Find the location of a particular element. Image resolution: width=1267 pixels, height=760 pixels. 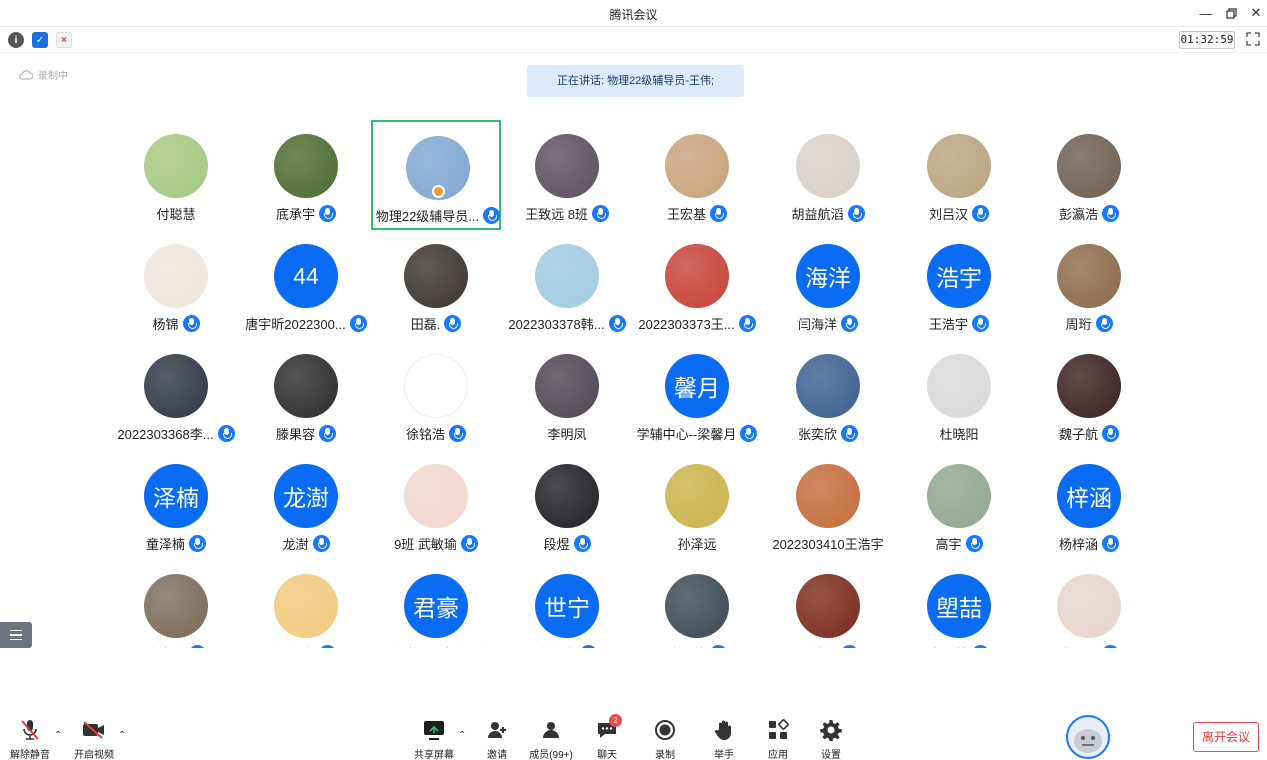

participant-tile: 世宁李世宁 is located at coordinates (567, 604).